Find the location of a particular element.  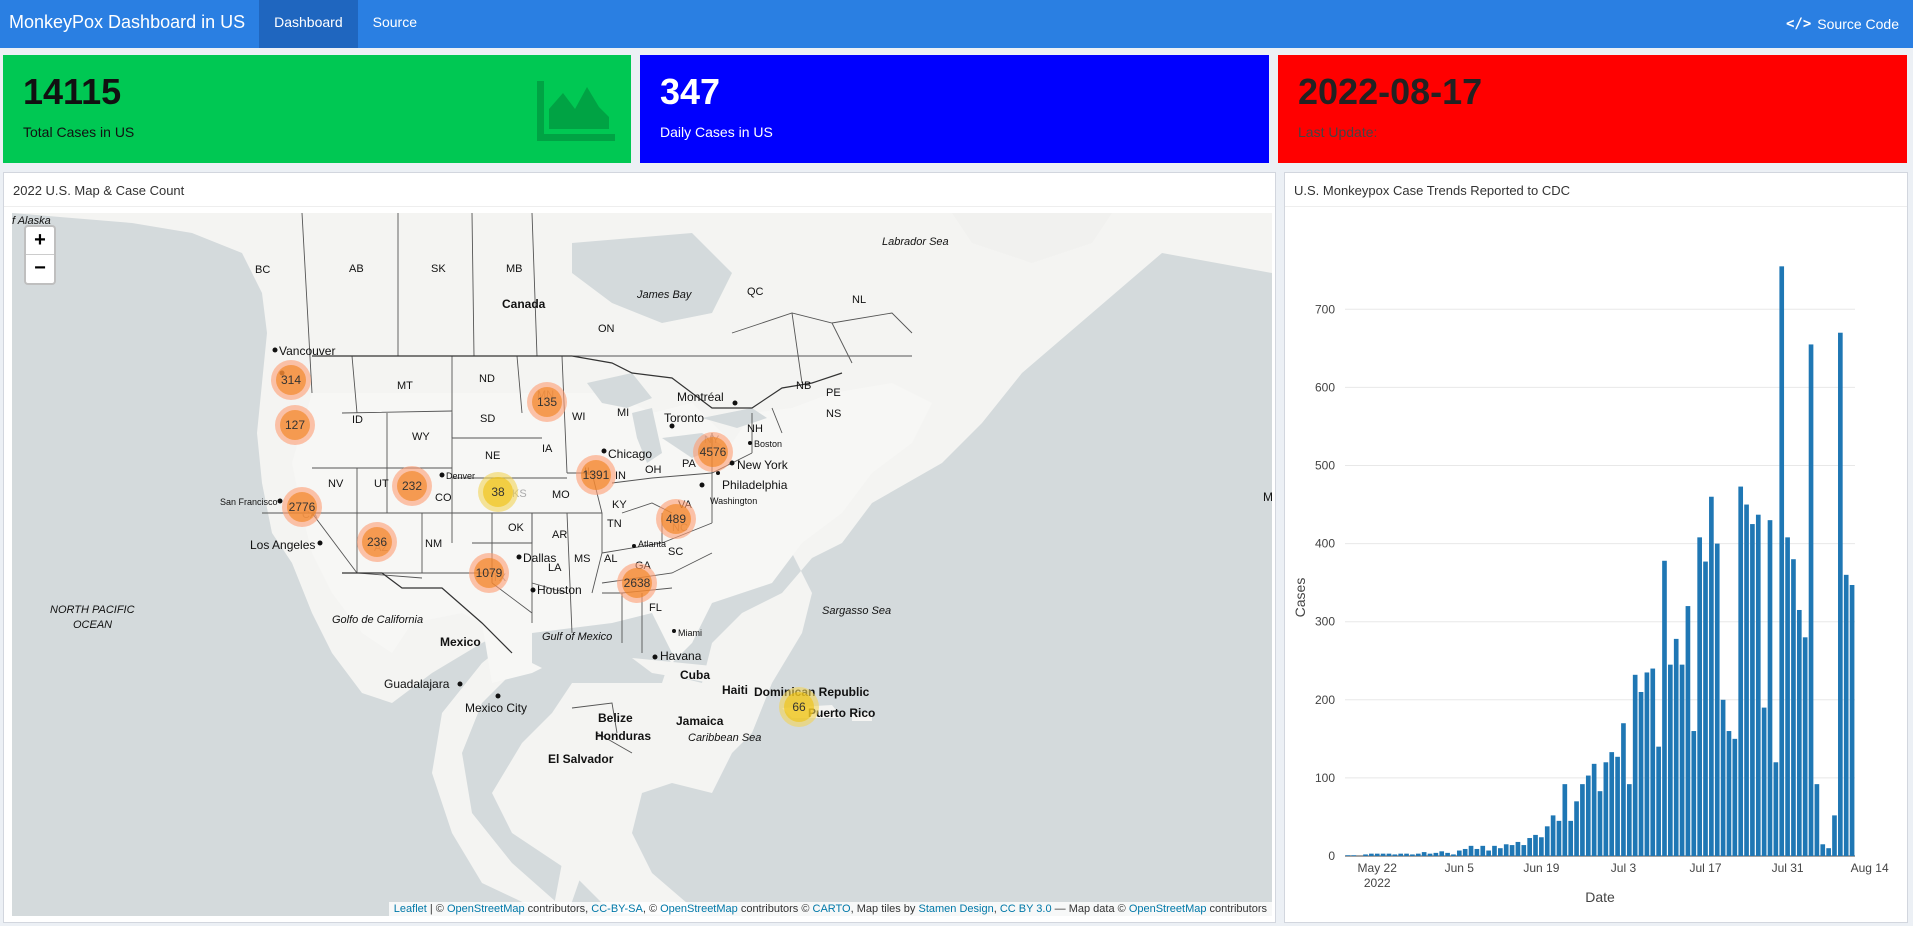

carto-link: CARTO is located at coordinates (832, 909).